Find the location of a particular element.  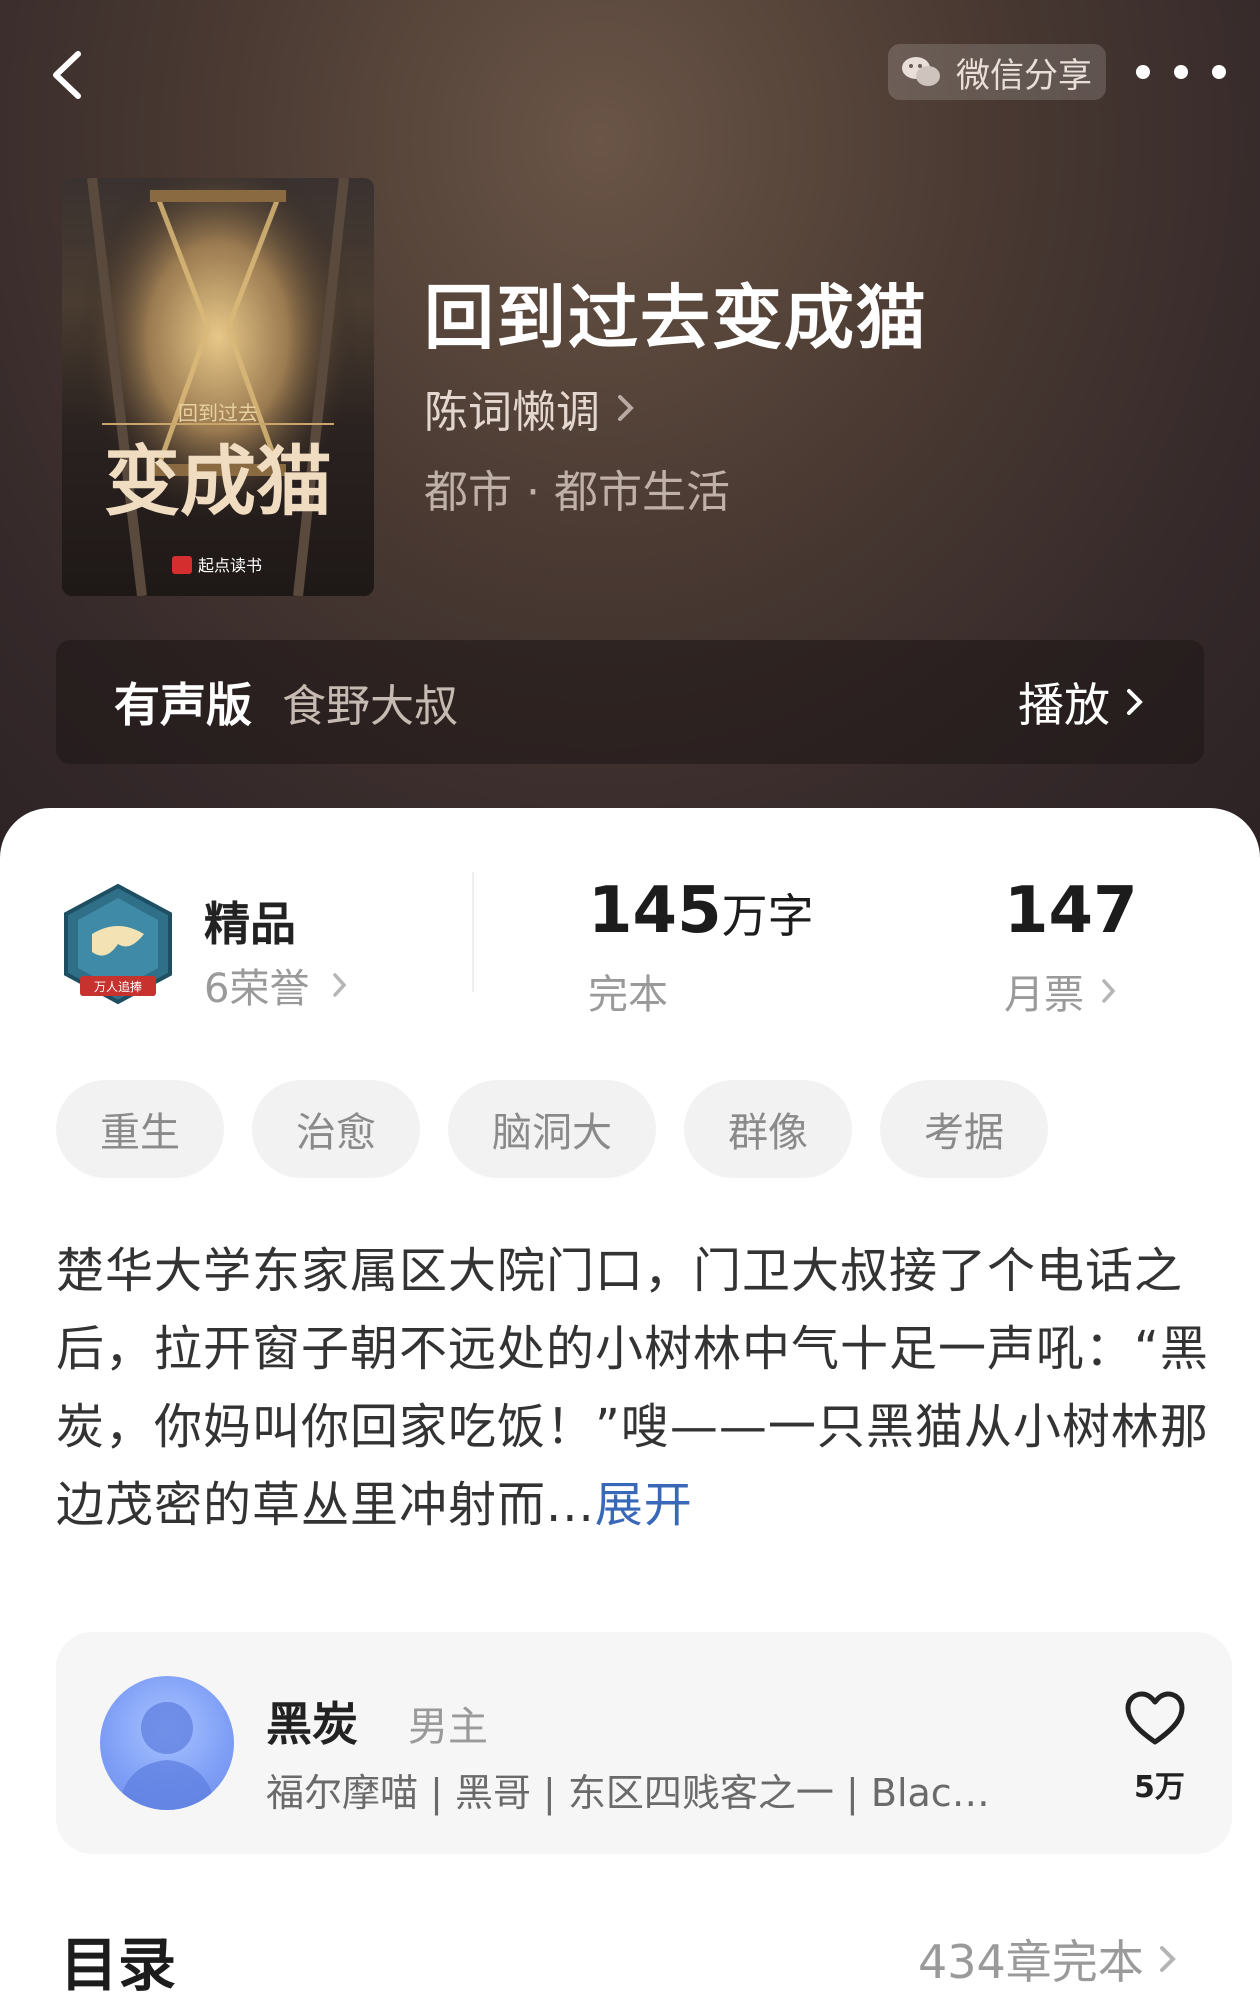

book-cover: 回到过去 变成猫 起点读书 is located at coordinates (218, 387).